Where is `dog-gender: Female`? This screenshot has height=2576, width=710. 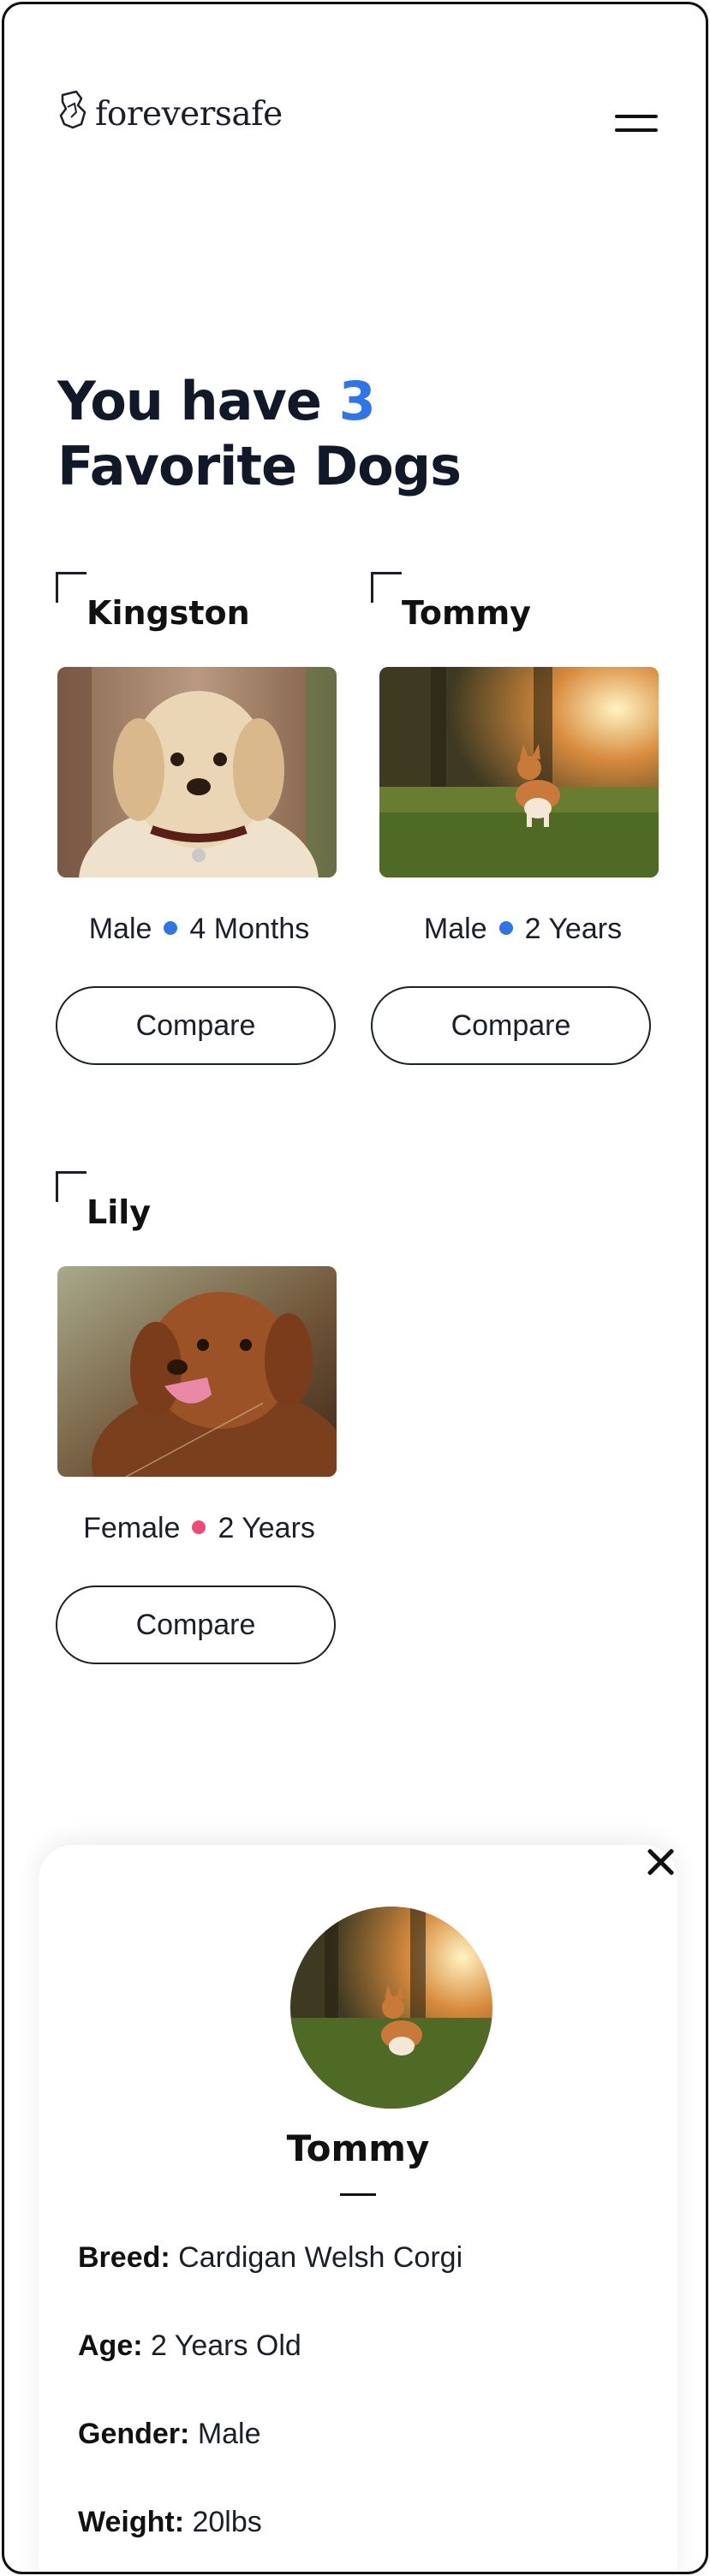 dog-gender: Female is located at coordinates (132, 1528).